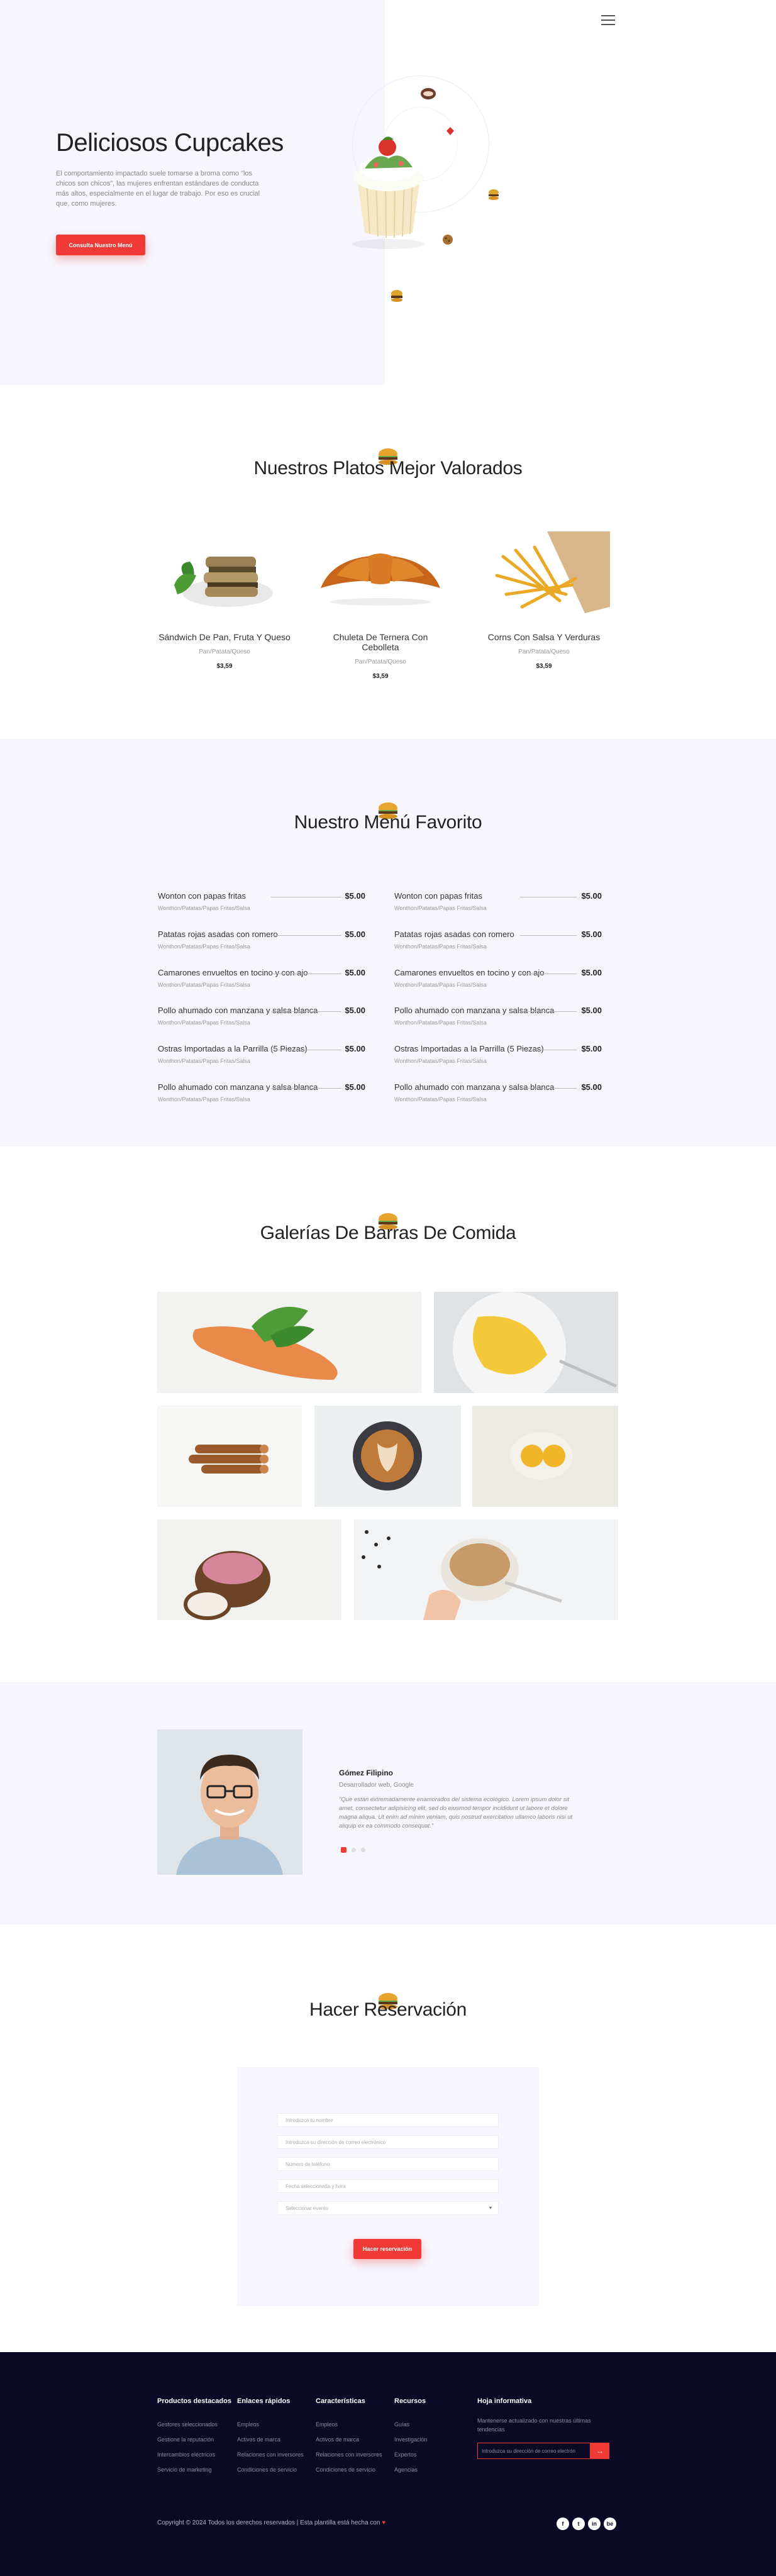  I want to click on gallery-image-salmon, so click(289, 1342).